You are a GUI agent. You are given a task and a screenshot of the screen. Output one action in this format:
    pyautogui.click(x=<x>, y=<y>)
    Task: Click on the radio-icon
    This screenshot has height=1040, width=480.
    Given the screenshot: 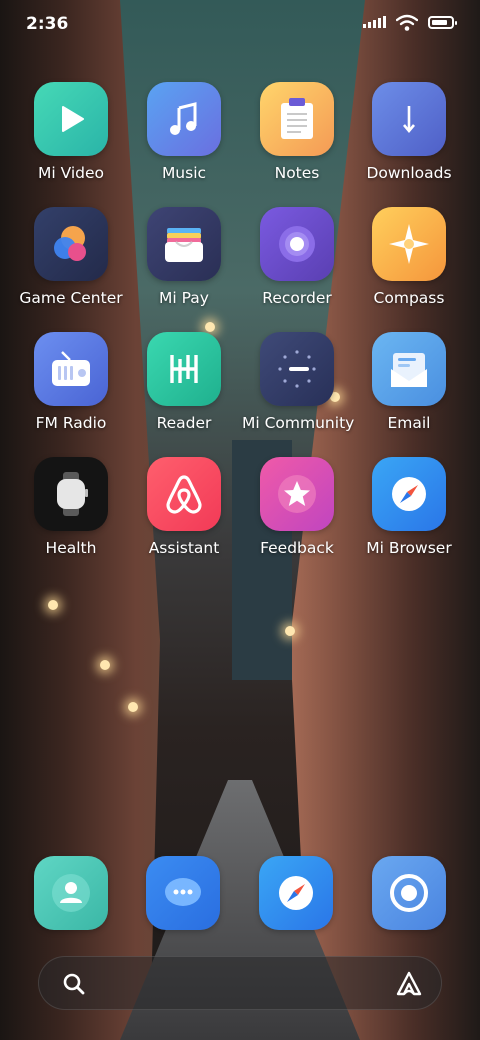 What is the action you would take?
    pyautogui.click(x=71, y=369)
    